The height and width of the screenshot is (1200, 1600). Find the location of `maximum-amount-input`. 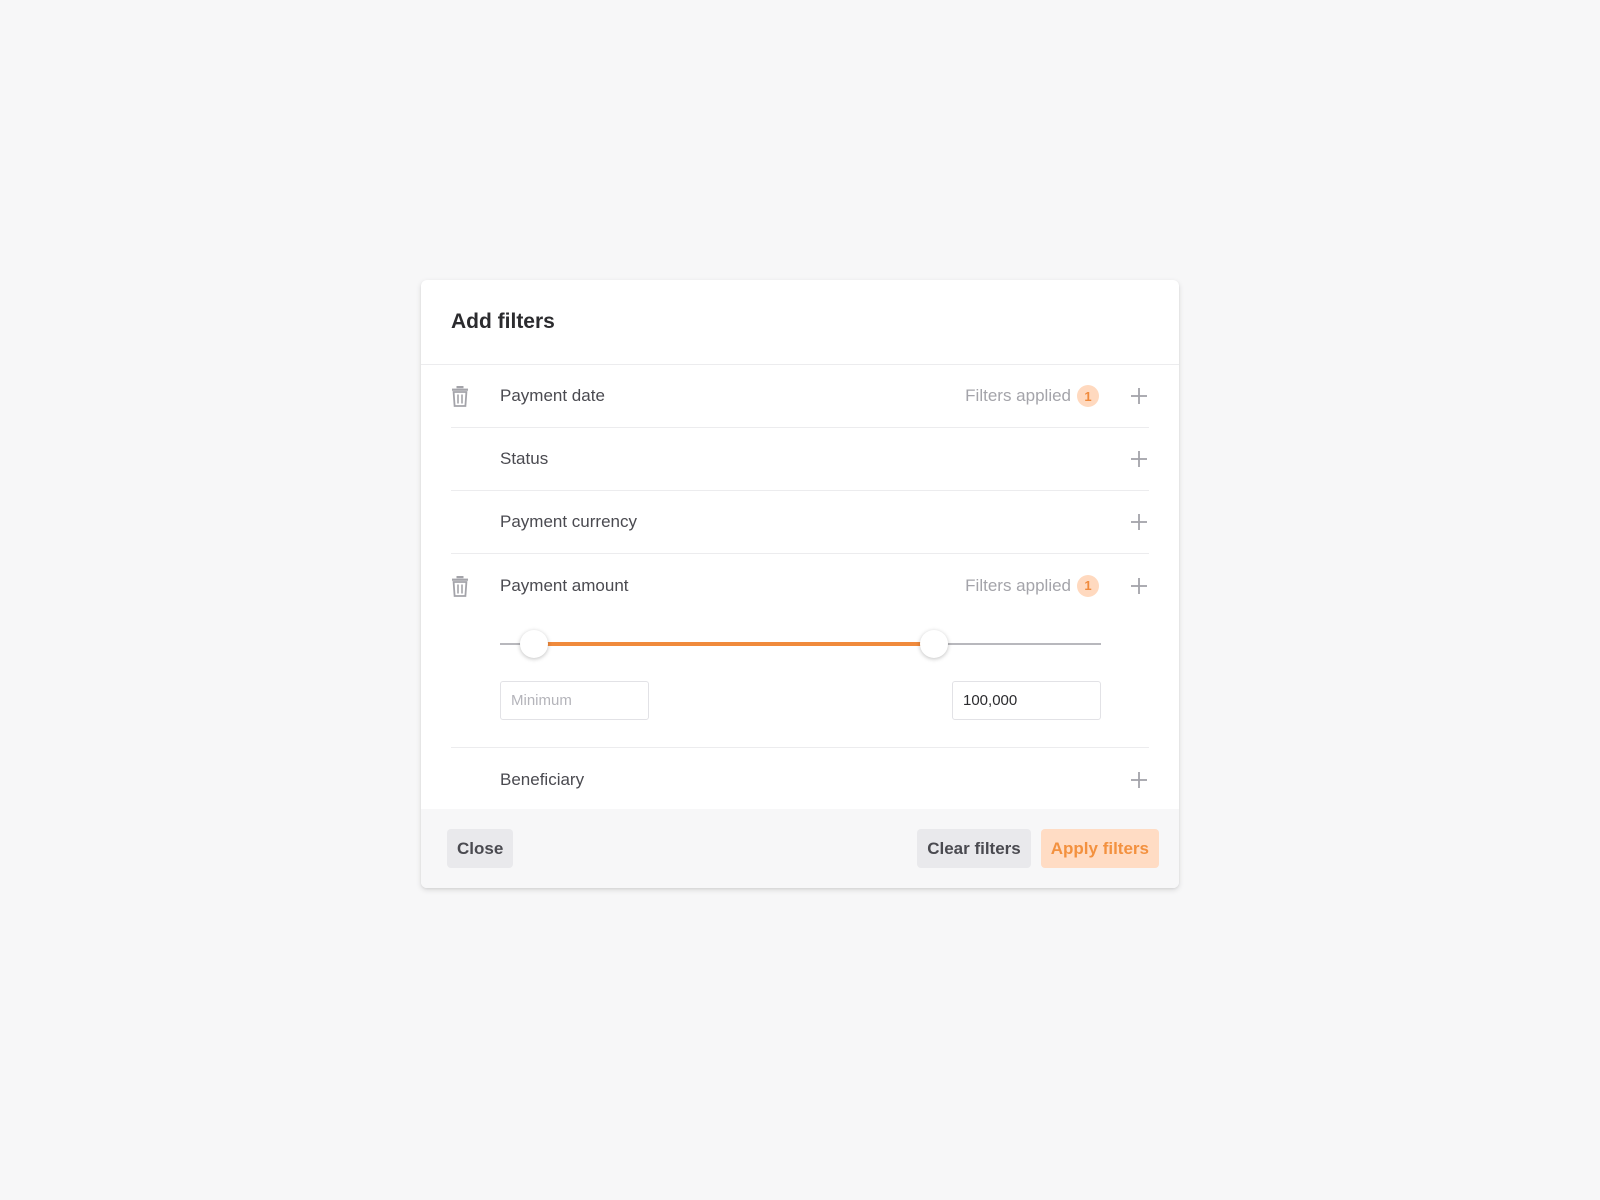

maximum-amount-input is located at coordinates (1026, 700).